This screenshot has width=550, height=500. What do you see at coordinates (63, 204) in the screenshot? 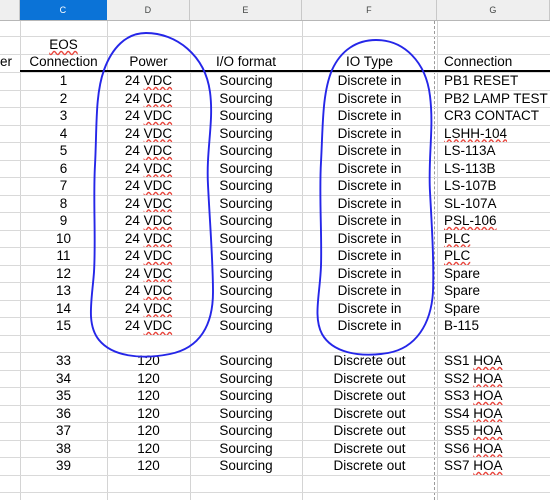
I see `cell-eos-connection: 8` at bounding box center [63, 204].